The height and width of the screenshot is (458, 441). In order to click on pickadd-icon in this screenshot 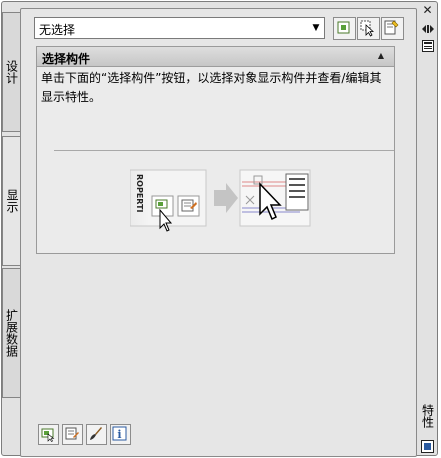, I will do `click(343, 27)`.